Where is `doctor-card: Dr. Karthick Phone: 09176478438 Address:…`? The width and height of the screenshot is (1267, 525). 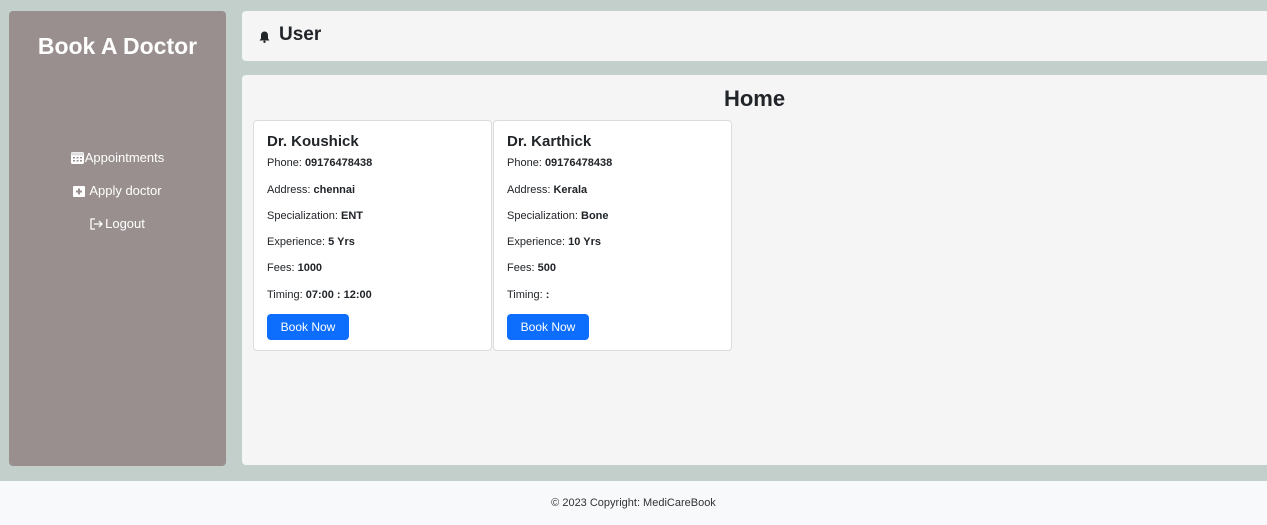 doctor-card: Dr. Karthick Phone: 09176478438 Address:… is located at coordinates (612, 235).